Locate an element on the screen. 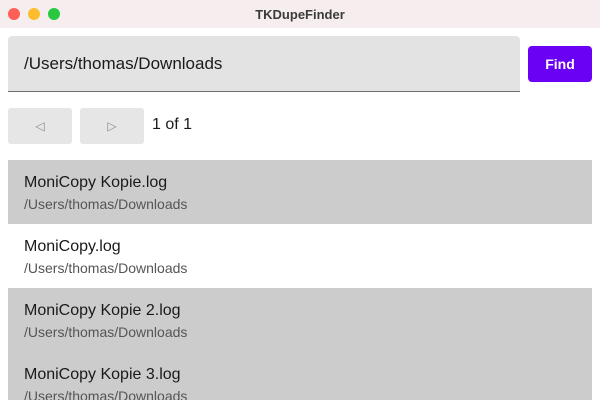 Image resolution: width=600 pixels, height=400 pixels. previous-page-button: ◁ is located at coordinates (40, 126).